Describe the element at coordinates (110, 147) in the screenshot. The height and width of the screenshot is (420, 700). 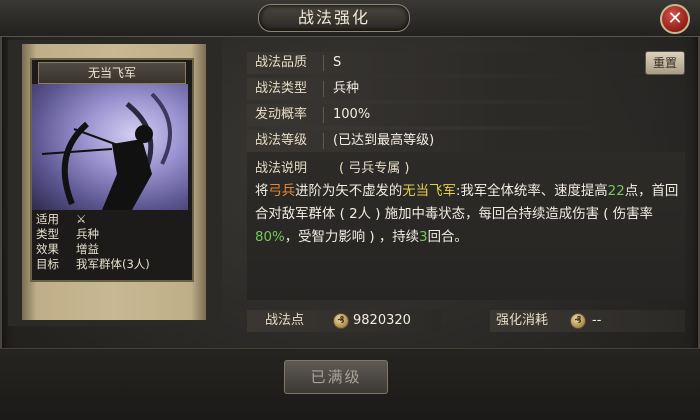
I see `archer-illustration` at that location.